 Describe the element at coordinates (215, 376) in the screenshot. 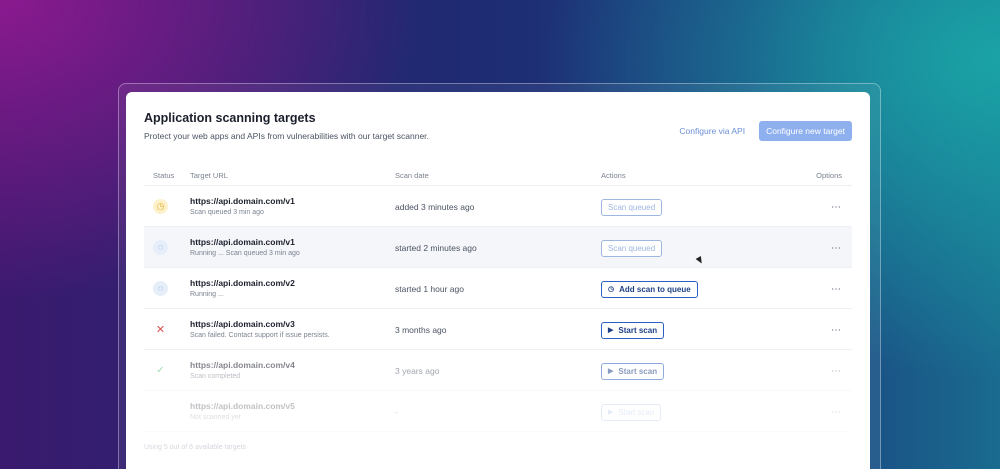

I see `target-status-text: Scan completed` at that location.